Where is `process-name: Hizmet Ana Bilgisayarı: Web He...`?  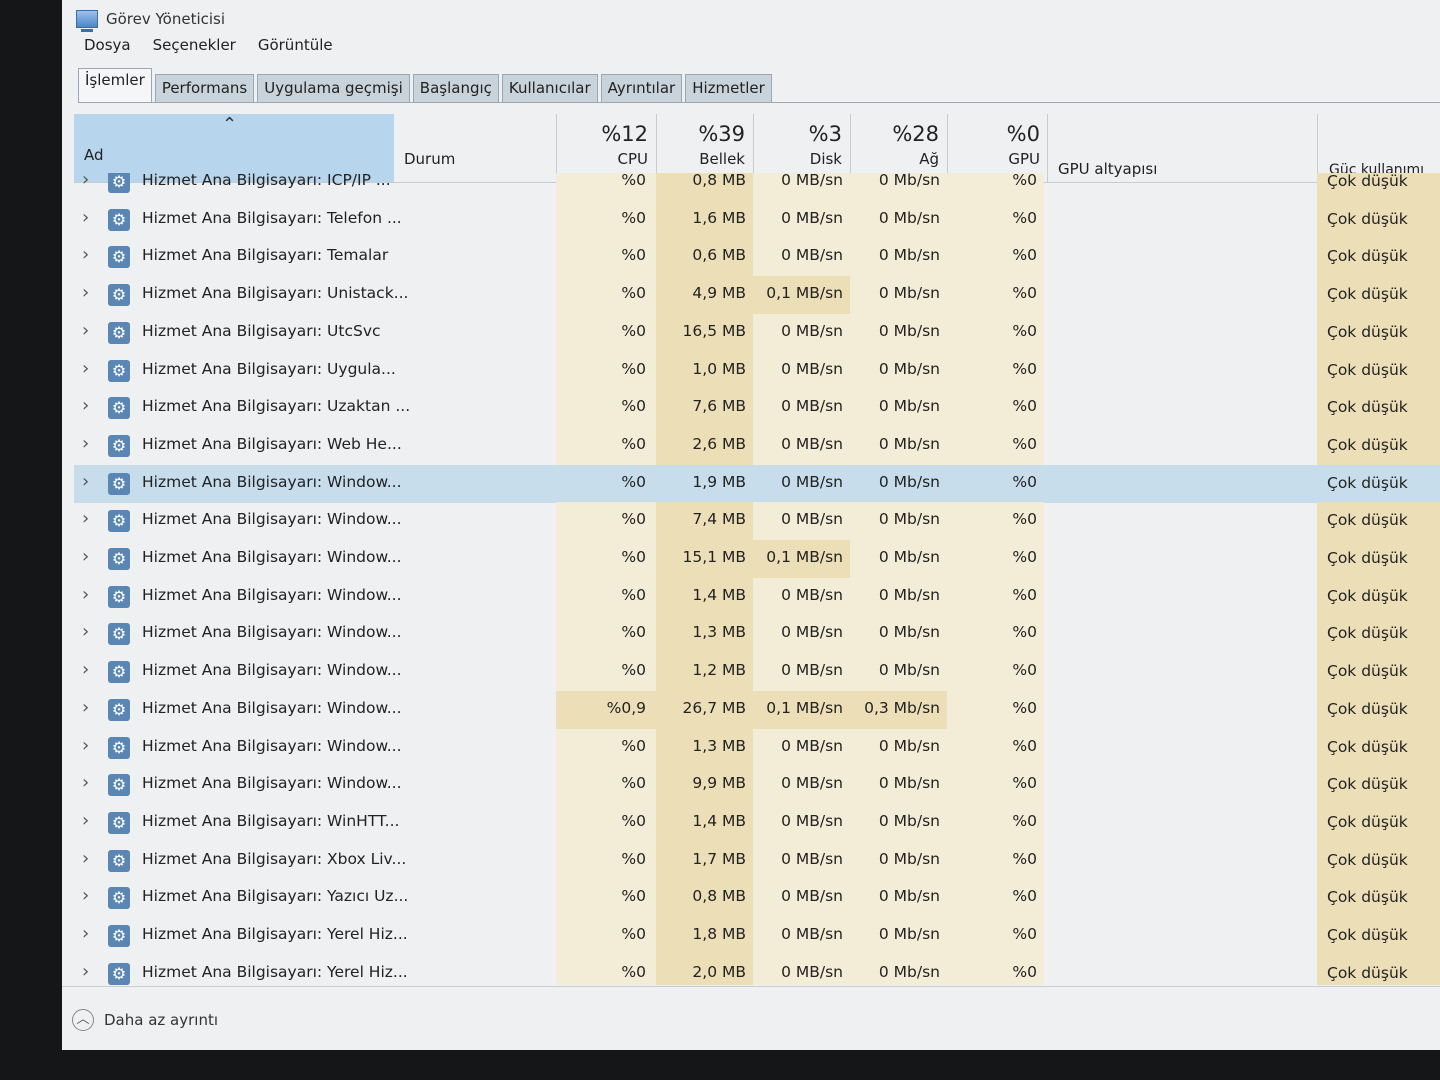
process-name: Hizmet Ana Bilgisayarı: Web He... is located at coordinates (272, 443).